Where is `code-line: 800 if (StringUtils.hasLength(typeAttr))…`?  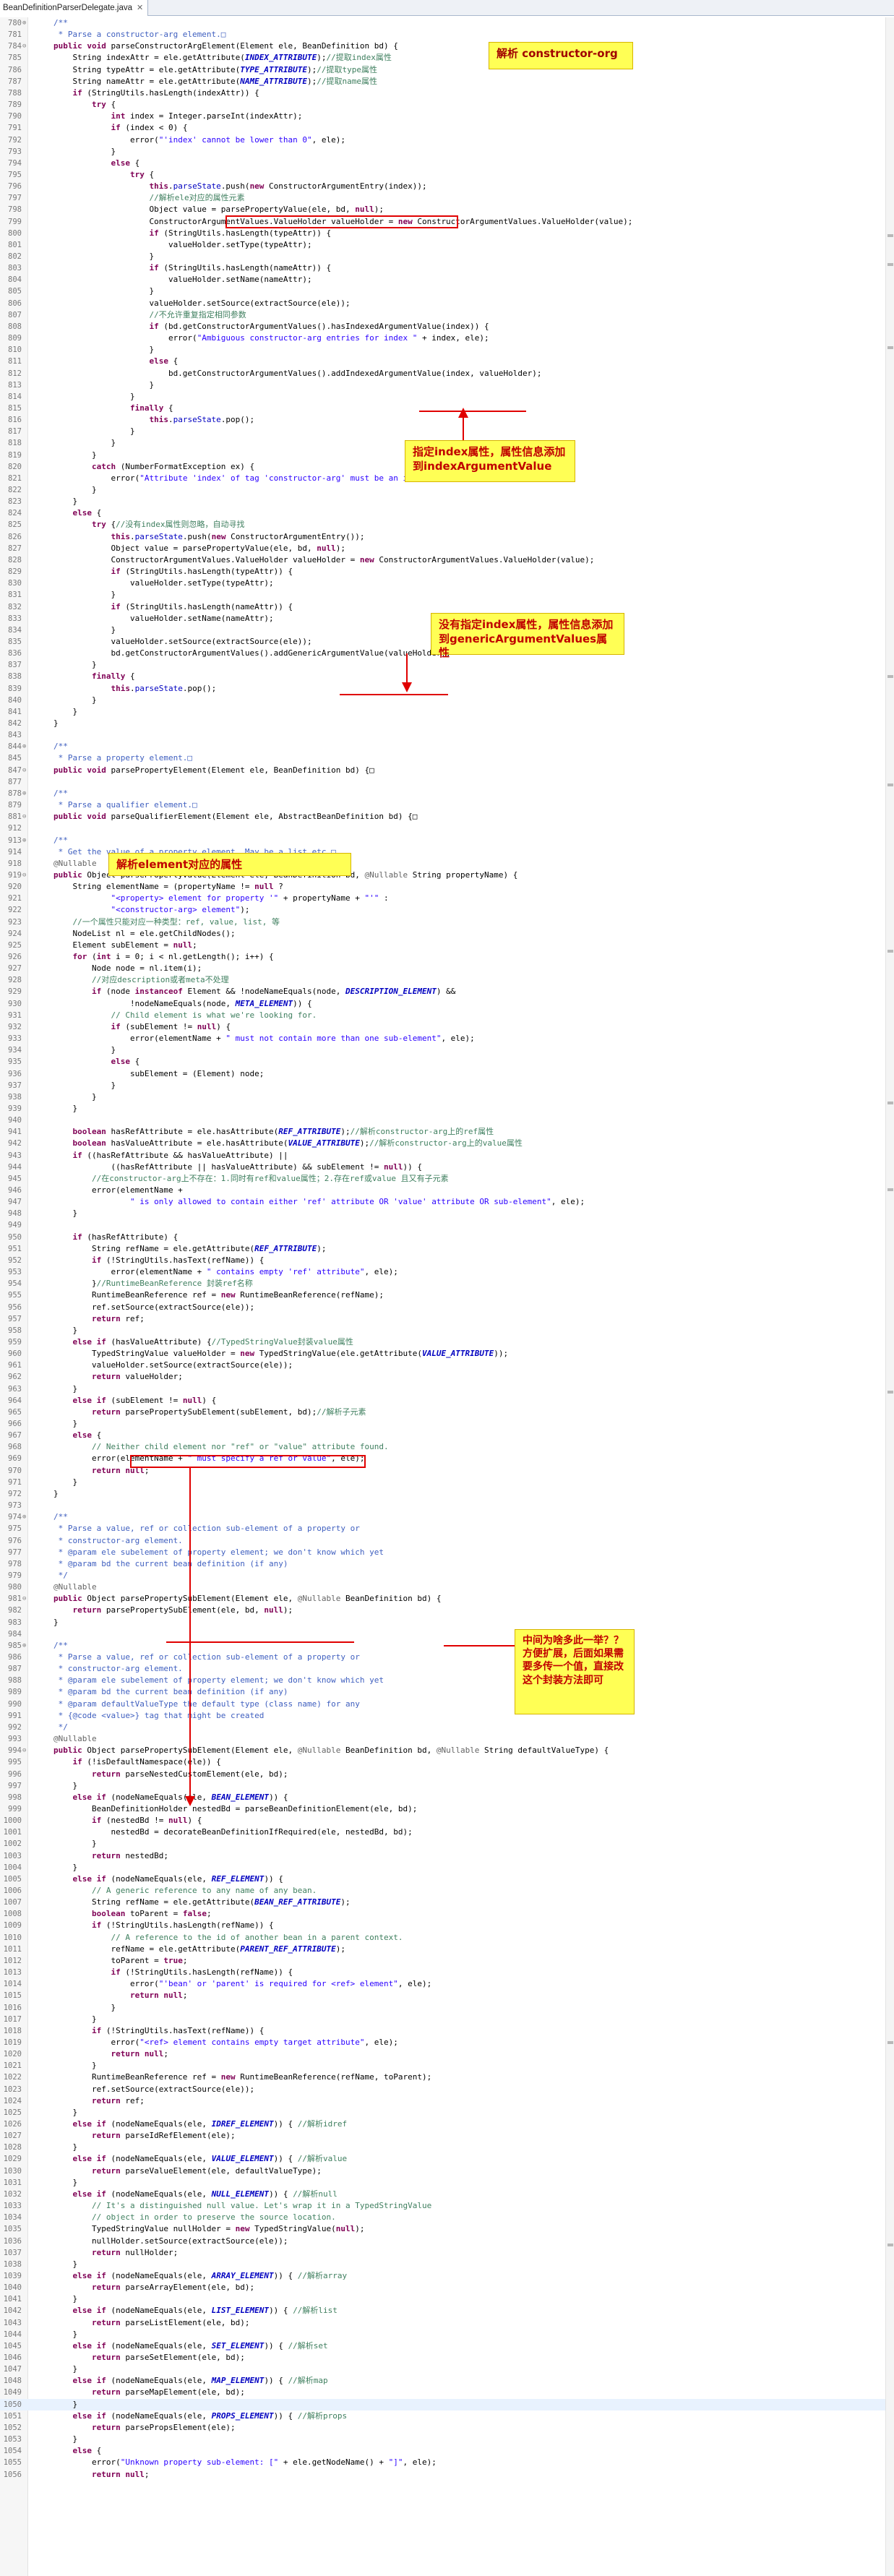
code-line: 800 if (StringUtils.hasLength(typeAttr))… is located at coordinates (447, 233).